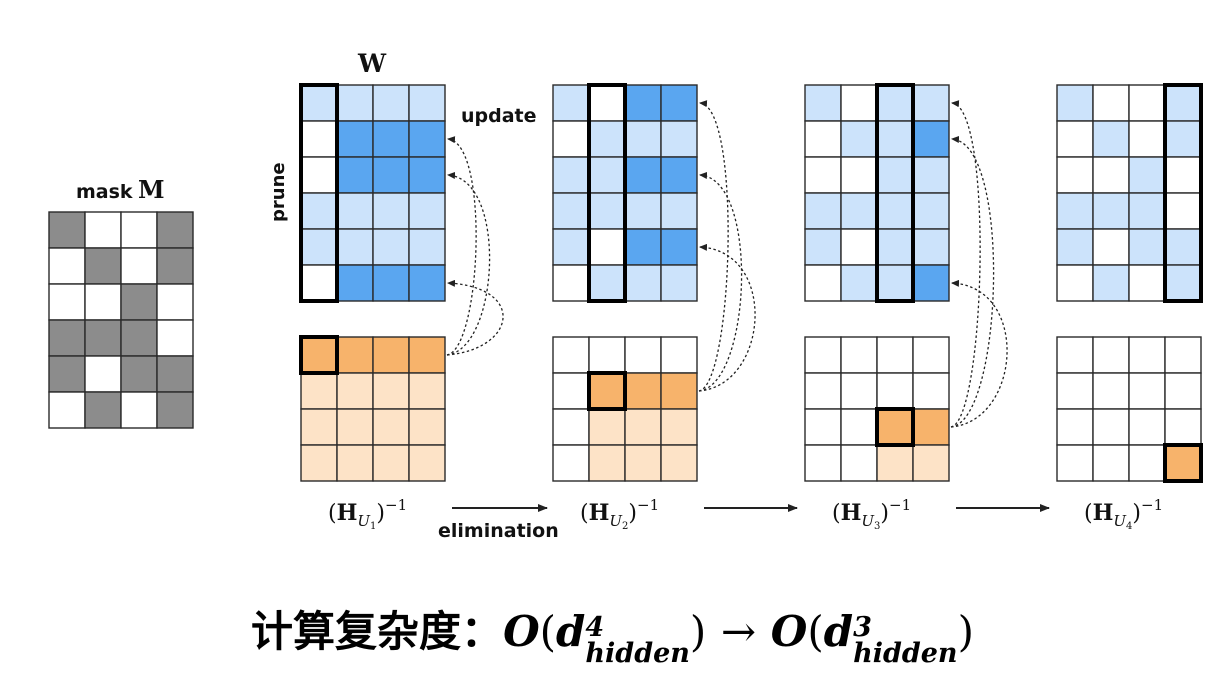 This screenshot has height=686, width=1225. What do you see at coordinates (499, 116) in the screenshot?
I see `update-label: update` at bounding box center [499, 116].